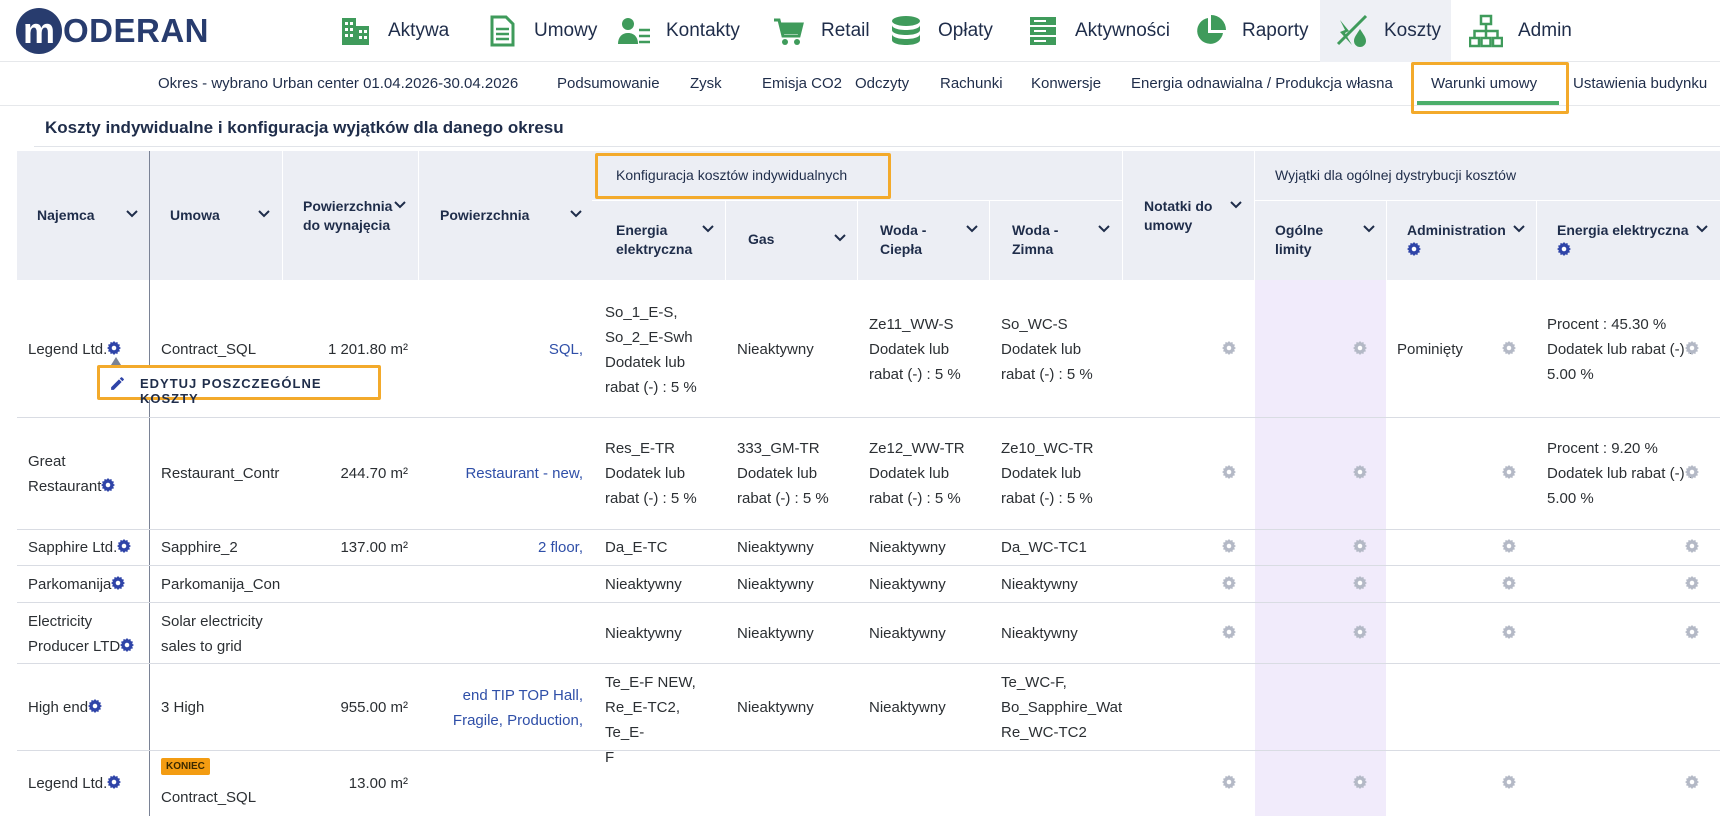  I want to click on subnav-emisja-co2: Emisja CO2, so click(802, 83).